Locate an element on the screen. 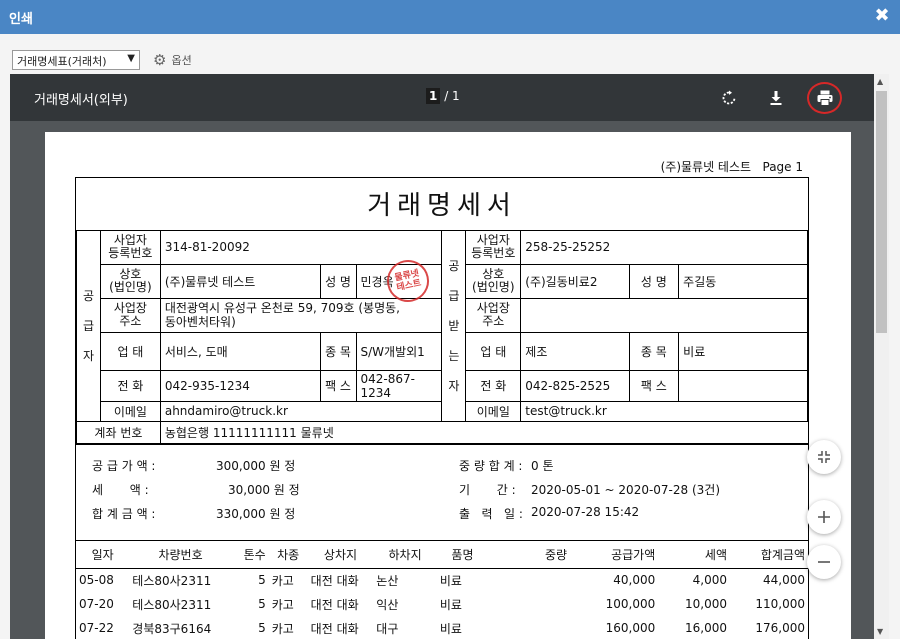 This screenshot has width=900, height=639. scrollbar-thumb is located at coordinates (881, 212).